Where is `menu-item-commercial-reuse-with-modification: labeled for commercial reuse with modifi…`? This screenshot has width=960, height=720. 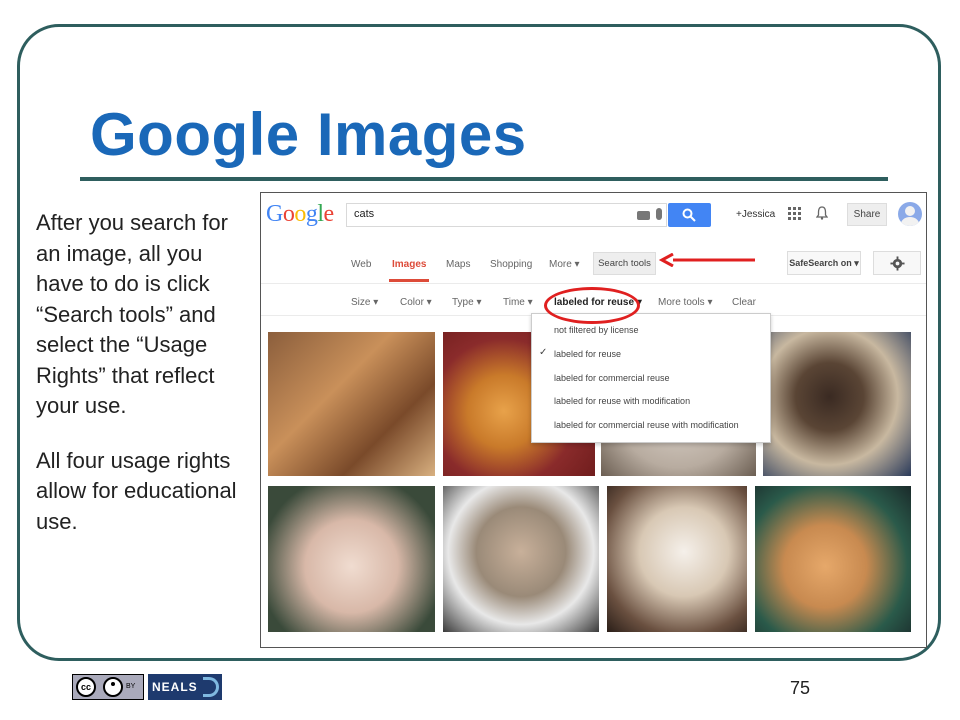 menu-item-commercial-reuse-with-modification: labeled for commercial reuse with modifi… is located at coordinates (646, 425).